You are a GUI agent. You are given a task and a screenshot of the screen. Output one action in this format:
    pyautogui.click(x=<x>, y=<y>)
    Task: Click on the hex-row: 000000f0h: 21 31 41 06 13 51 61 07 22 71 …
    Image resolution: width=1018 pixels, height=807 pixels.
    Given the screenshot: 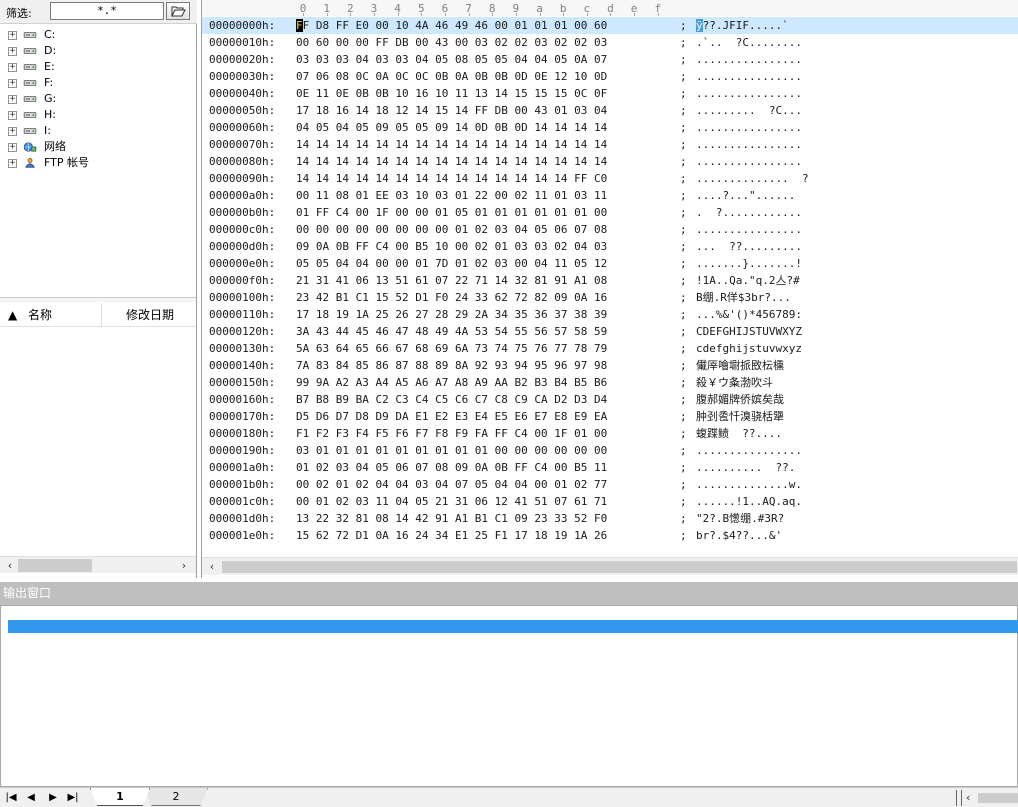 What is the action you would take?
    pyautogui.click(x=610, y=280)
    